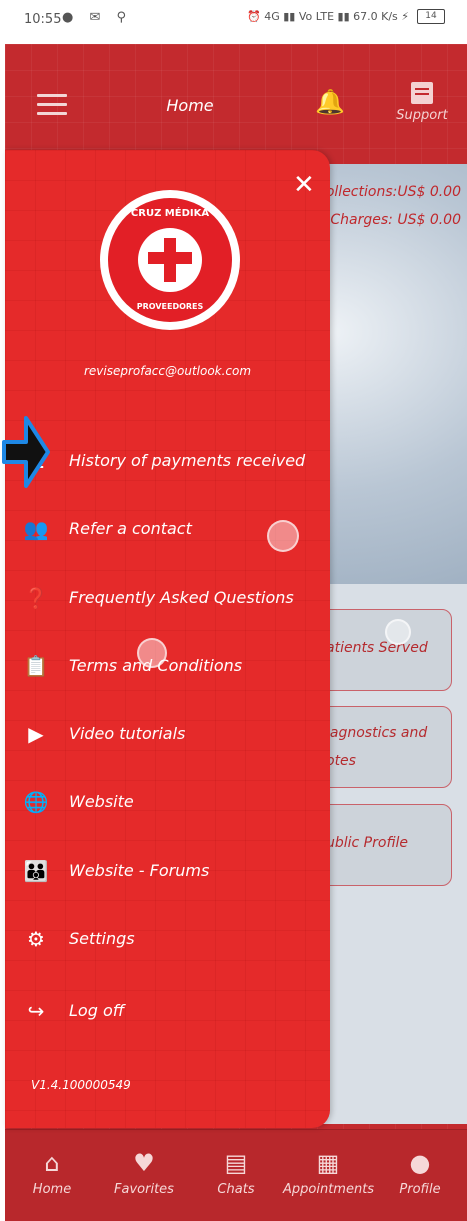  Describe the element at coordinates (420, 1189) in the screenshot. I see `nav-label: Profile` at that location.